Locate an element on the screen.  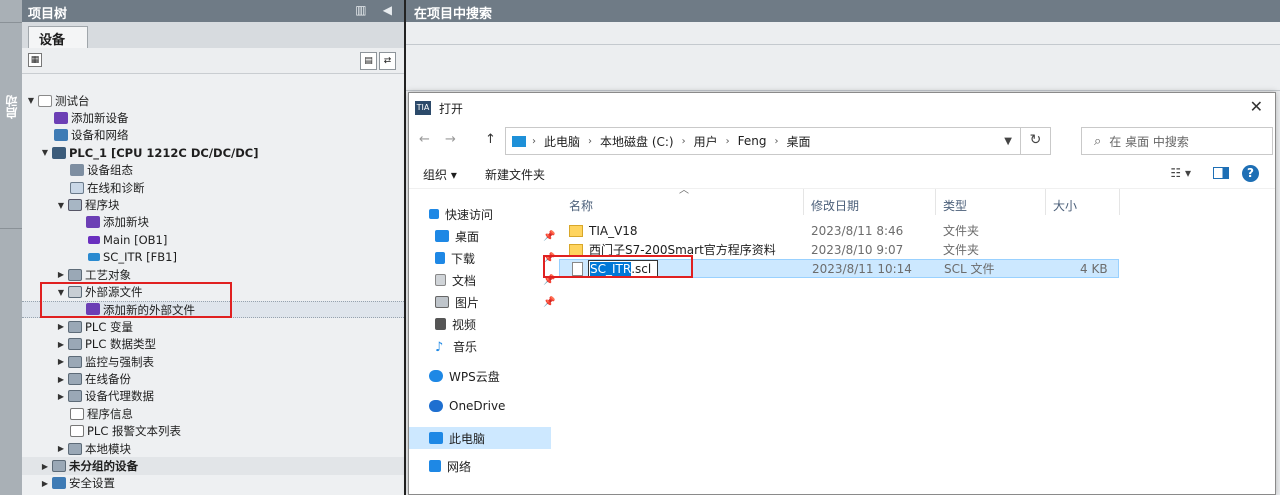
tree-item-online-backups: ▶ 在线备份 is located at coordinates (213, 378).